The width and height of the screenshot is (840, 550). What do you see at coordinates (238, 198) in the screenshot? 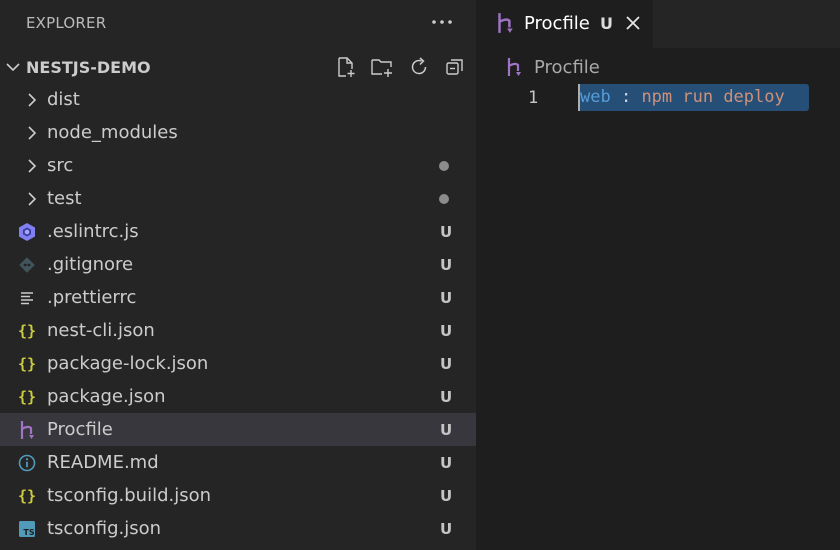
I see `tree-item-test: test` at bounding box center [238, 198].